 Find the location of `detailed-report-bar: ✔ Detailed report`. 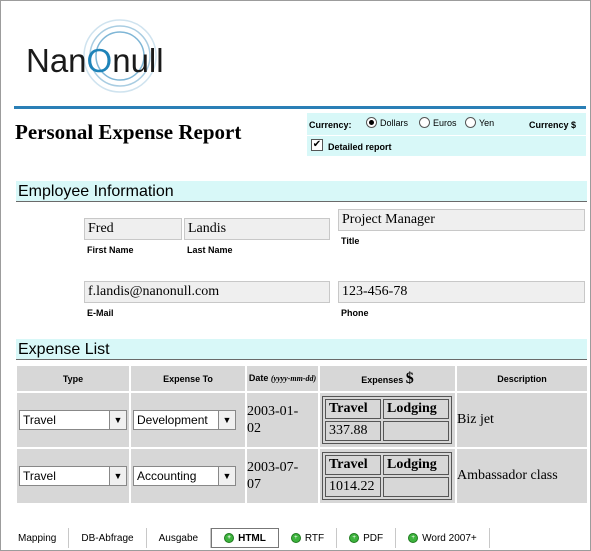

detailed-report-bar: ✔ Detailed report is located at coordinates (446, 146).